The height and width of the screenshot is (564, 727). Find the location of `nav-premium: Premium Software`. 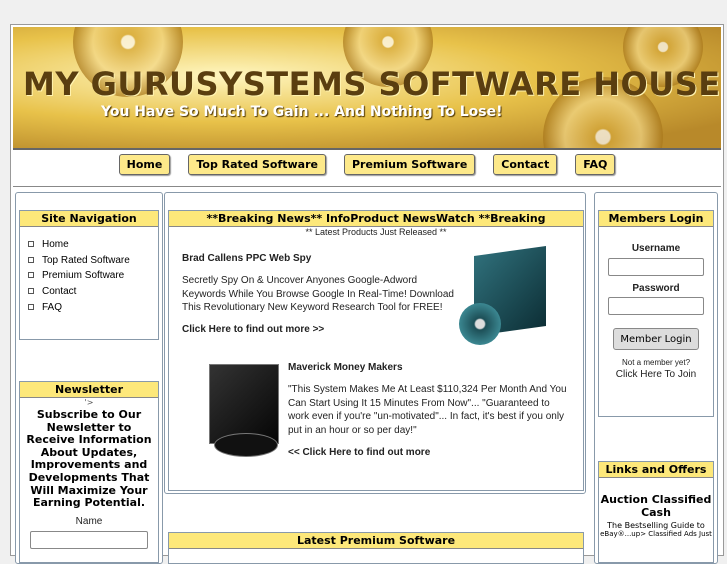

nav-premium: Premium Software is located at coordinates (409, 164).